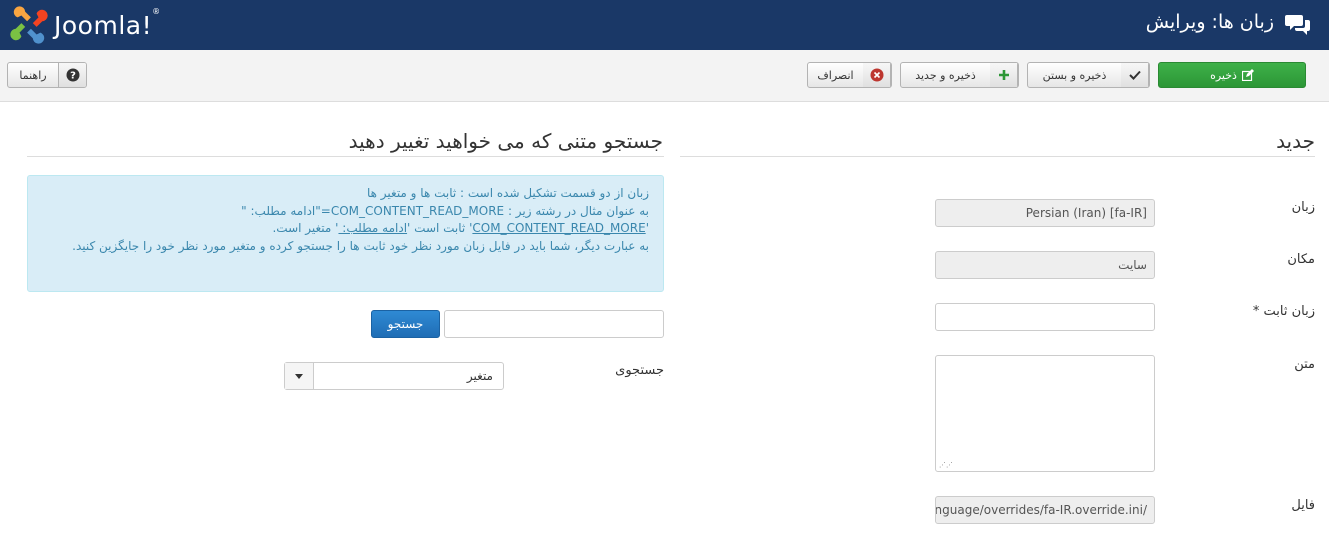  I want to click on language-field: Persian (Iran) [fa-IR], so click(1045, 213).